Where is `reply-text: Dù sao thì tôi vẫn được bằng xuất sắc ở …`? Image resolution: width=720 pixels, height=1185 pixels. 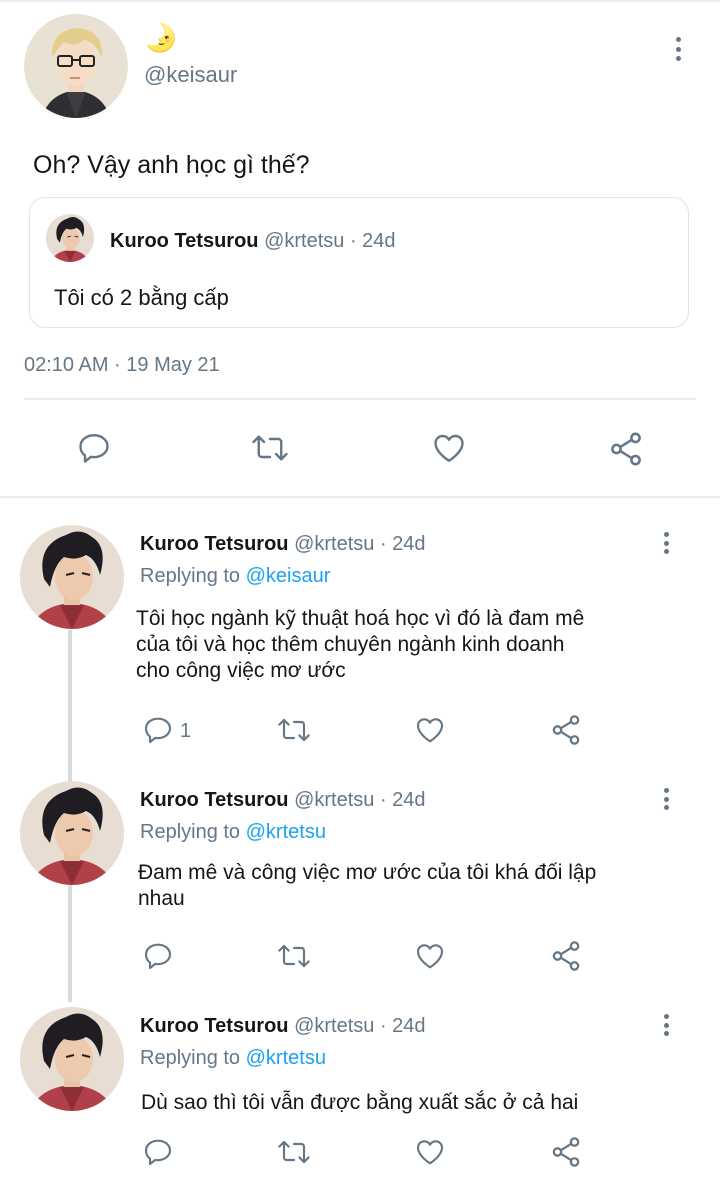 reply-text: Dù sao thì tôi vẫn được bằng xuất sắc ở … is located at coordinates (359, 1103).